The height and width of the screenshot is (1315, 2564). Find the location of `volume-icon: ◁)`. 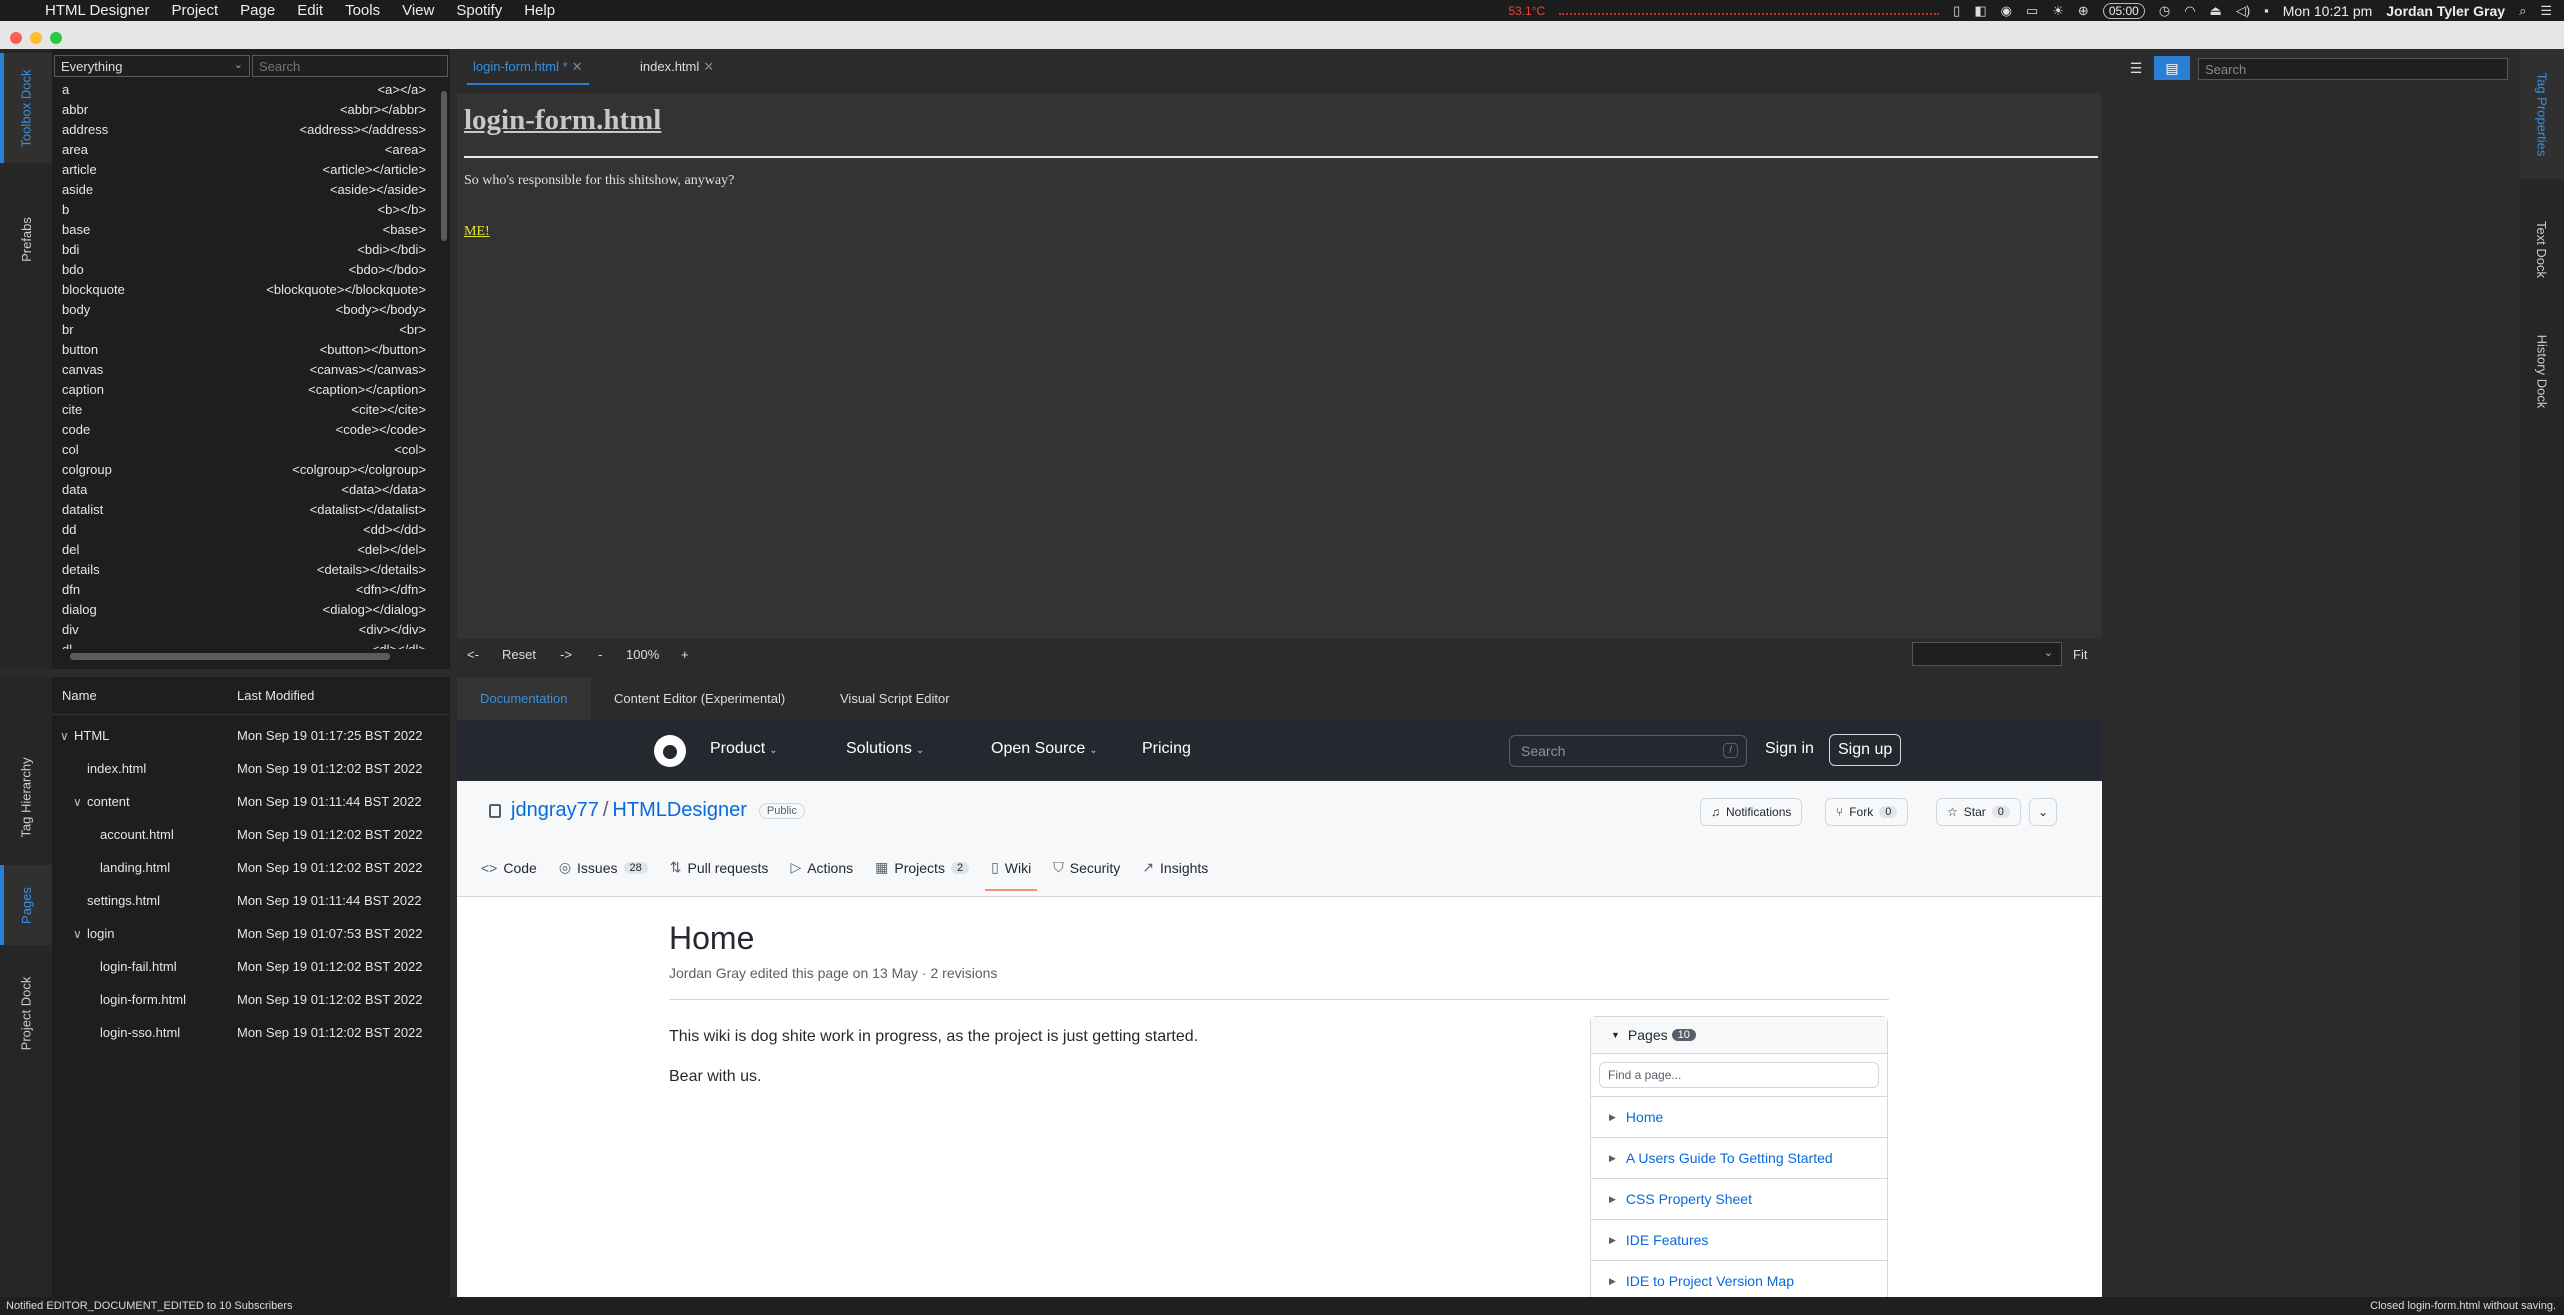

volume-icon: ◁) is located at coordinates (2243, 11).